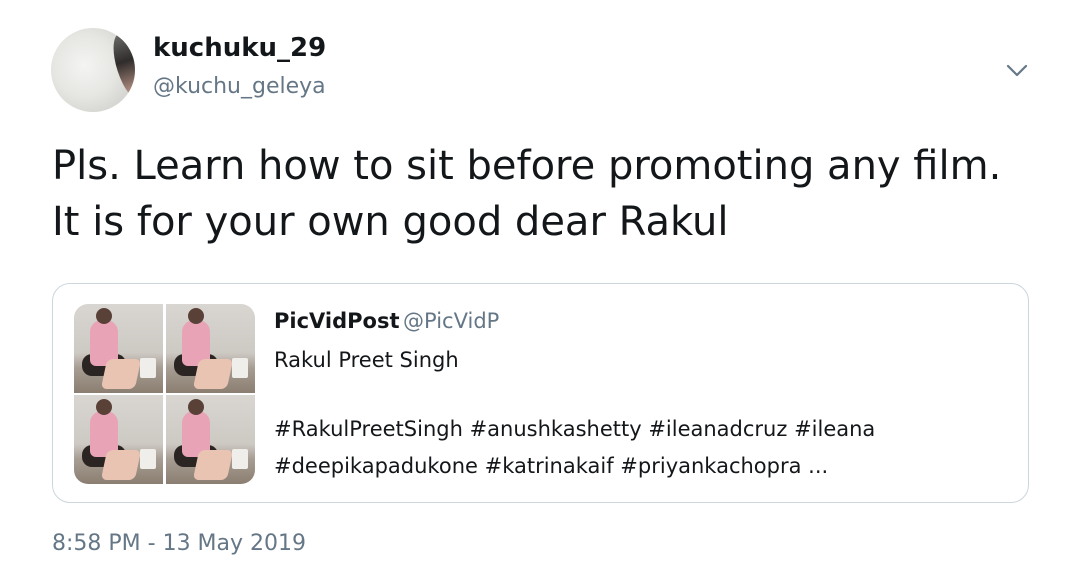 The image size is (1084, 574). What do you see at coordinates (337, 321) in the screenshot?
I see `quoted-display-name: PicVidPost` at bounding box center [337, 321].